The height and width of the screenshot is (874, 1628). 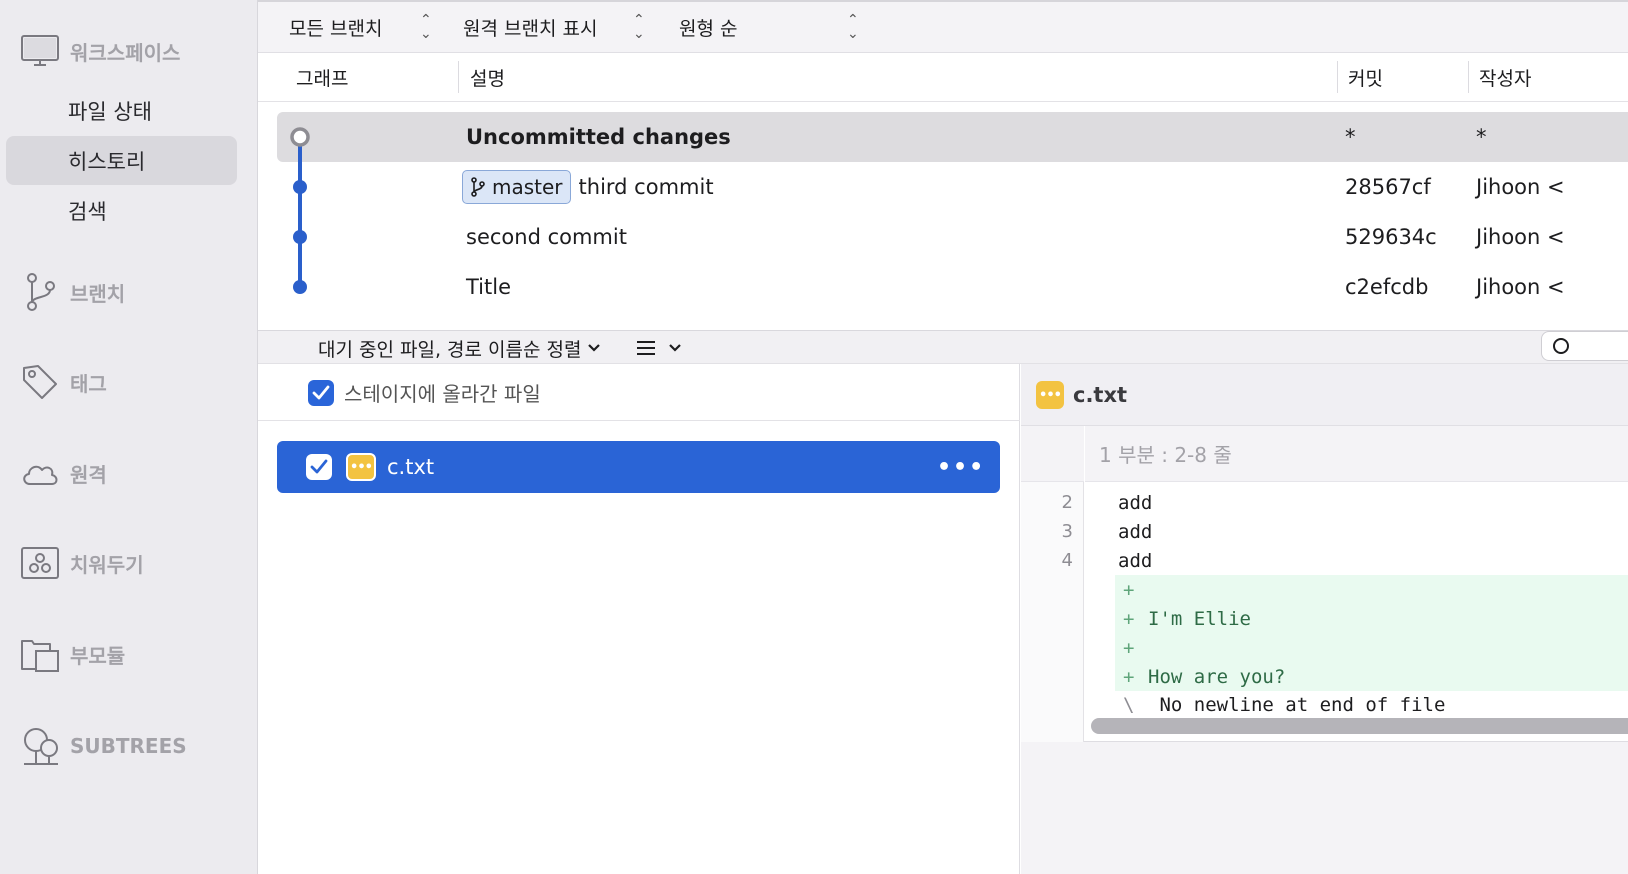 I want to click on sidebar-section-label: 원격, so click(x=88, y=474).